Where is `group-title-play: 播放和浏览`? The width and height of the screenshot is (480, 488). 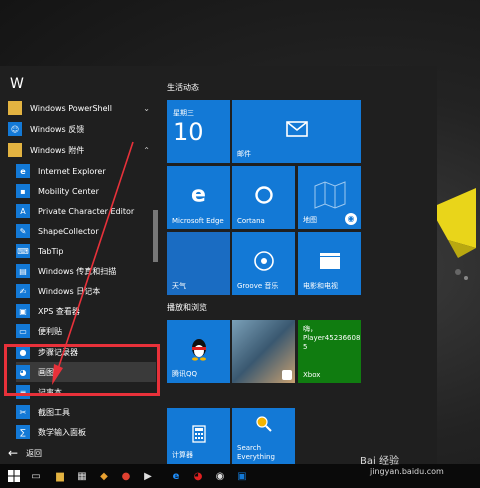 group-title-play: 播放和浏览 is located at coordinates (187, 307).